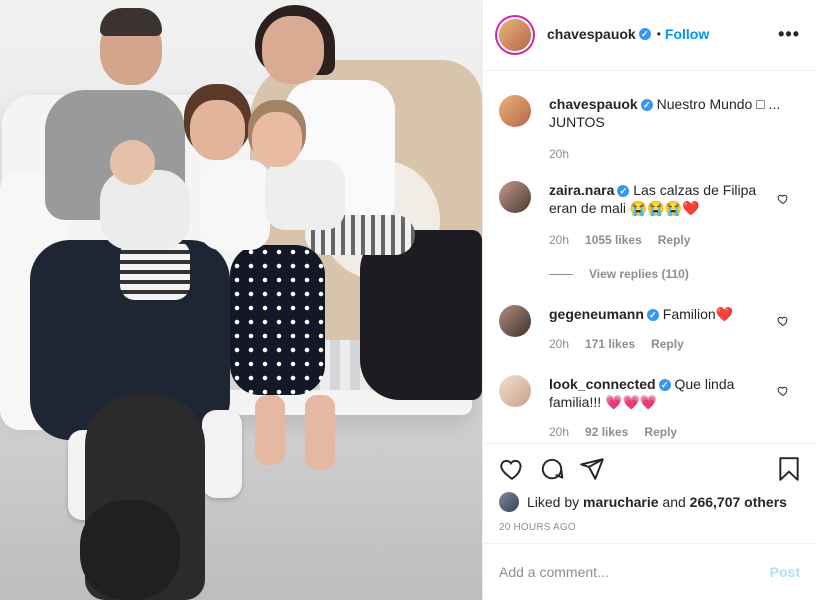 The height and width of the screenshot is (601, 816). I want to click on likes-count: 266,707 others, so click(738, 502).